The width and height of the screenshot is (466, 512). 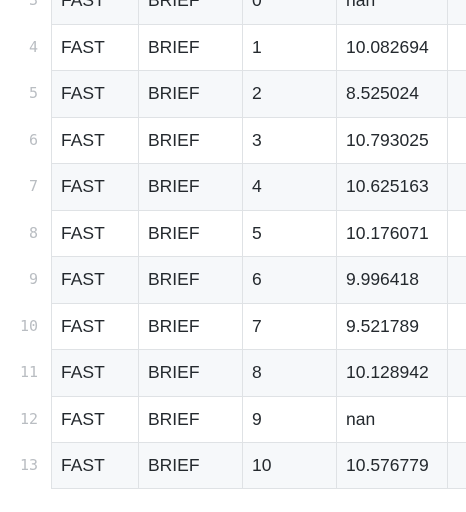 I want to click on table-row: 10 FAST BRIEF 7 9.521789, so click(x=233, y=325).